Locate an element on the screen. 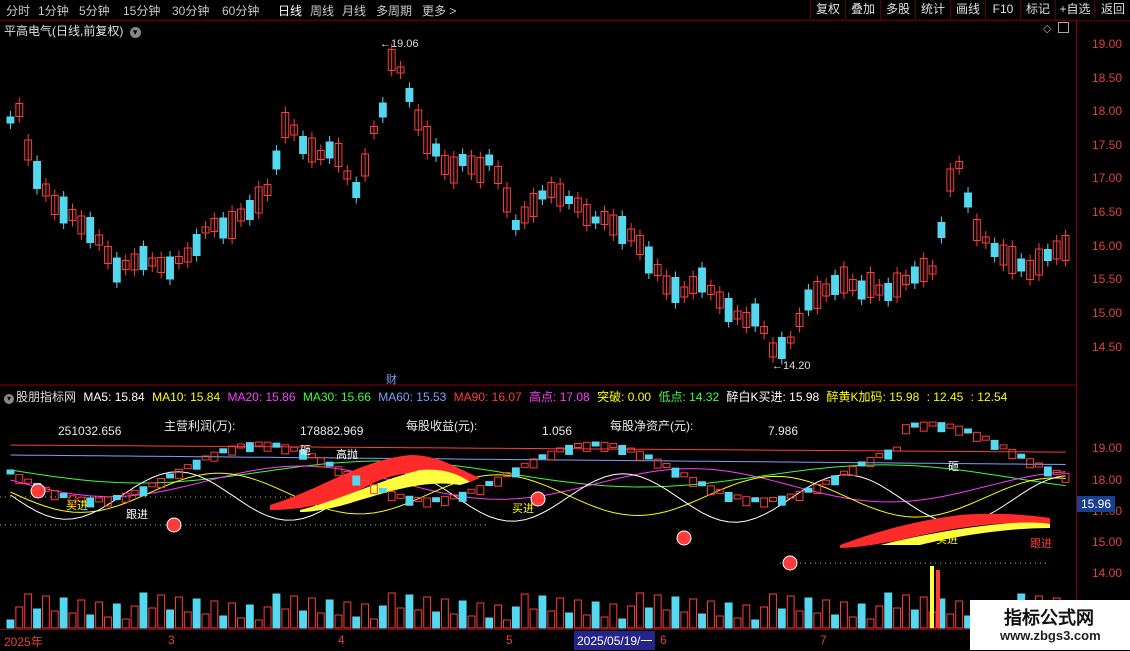 The image size is (1130, 651). signal-ball-icon is located at coordinates (174, 525).